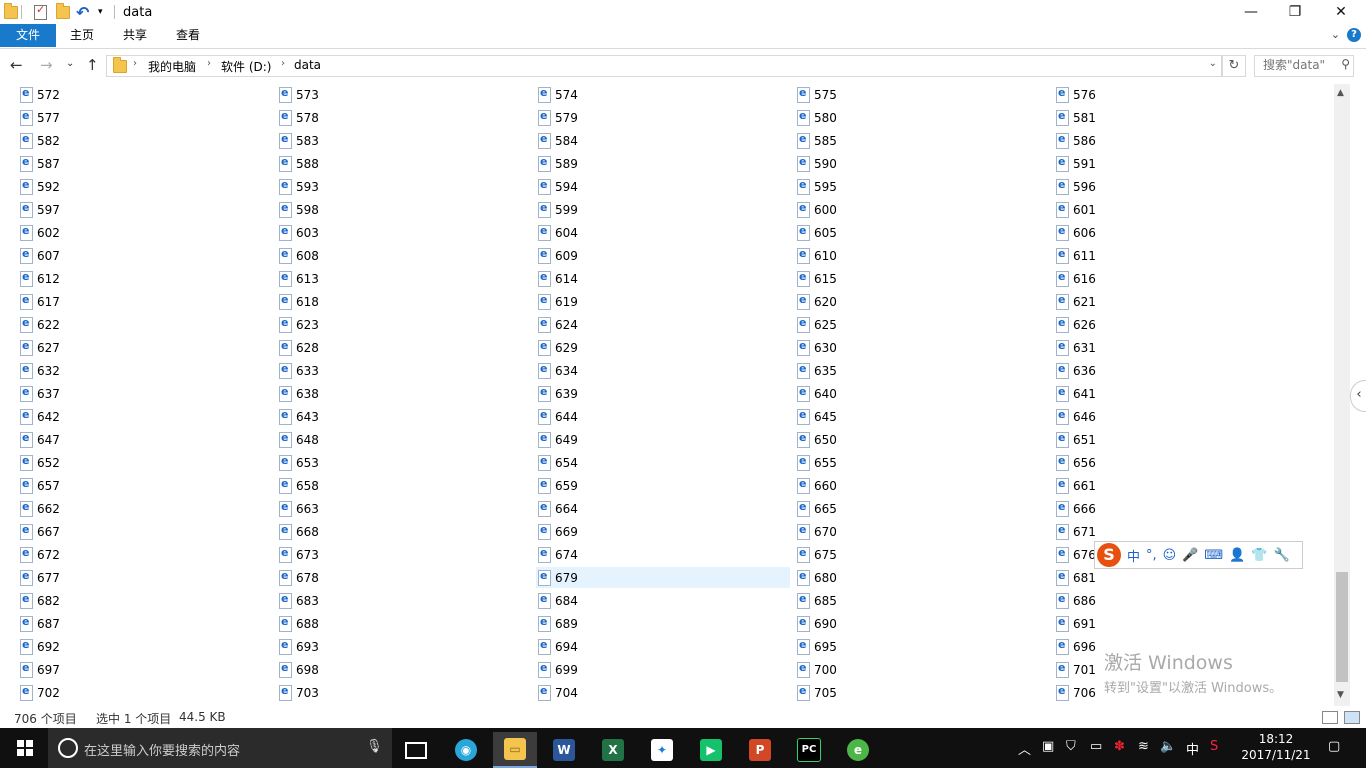 The height and width of the screenshot is (768, 1366). Describe the element at coordinates (118, 94) in the screenshot. I see `file-item: 572` at that location.